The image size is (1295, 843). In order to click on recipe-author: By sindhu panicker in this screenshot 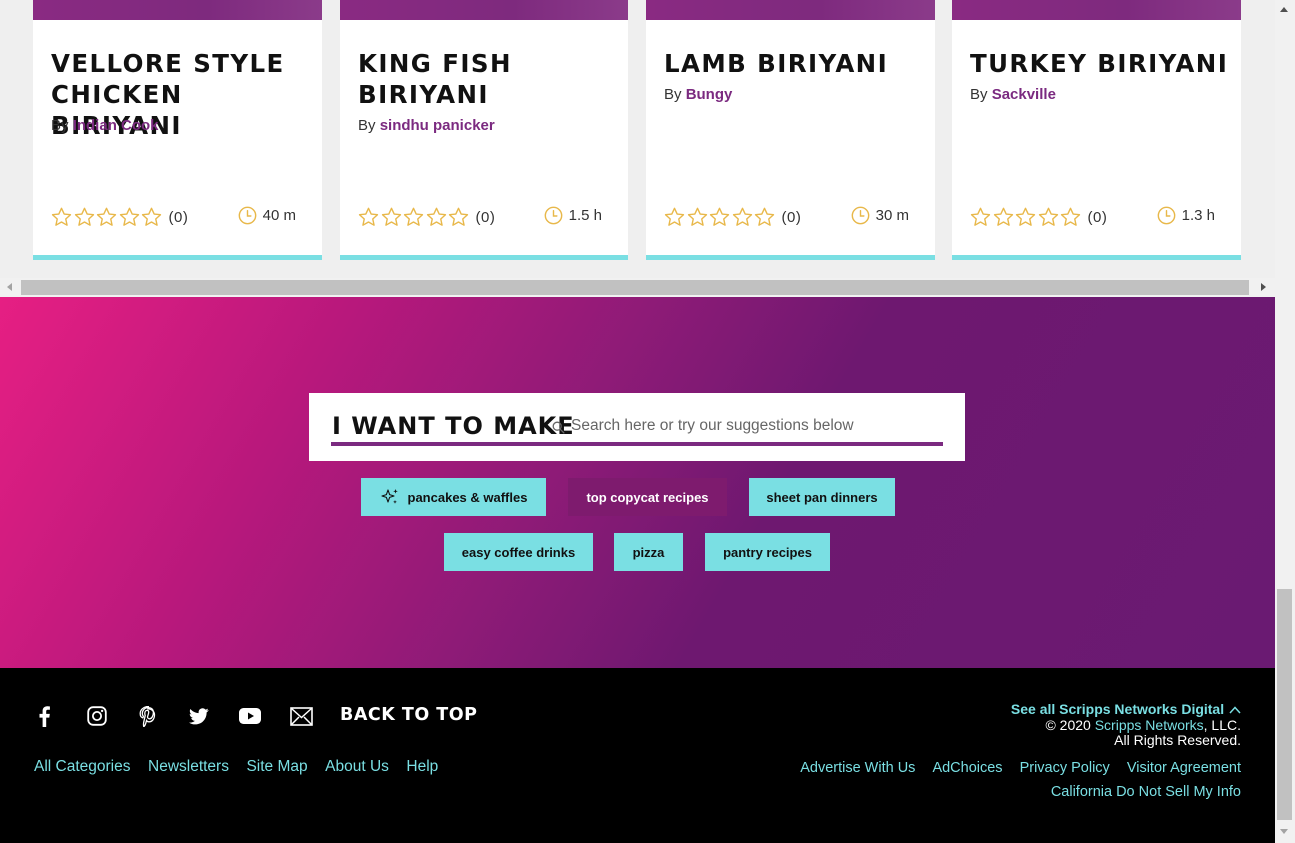, I will do `click(426, 125)`.